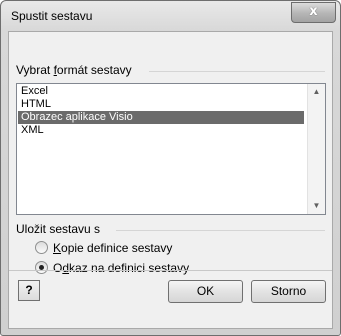 The width and height of the screenshot is (341, 336). I want to click on list-item-visio: Obrazec aplikace Visio, so click(161, 117).